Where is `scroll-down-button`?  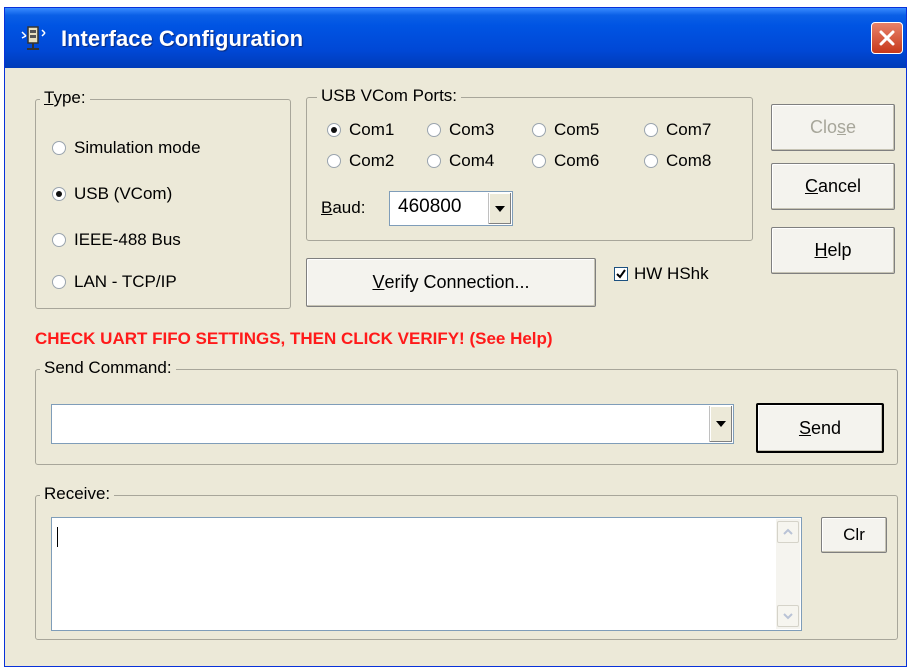 scroll-down-button is located at coordinates (788, 616).